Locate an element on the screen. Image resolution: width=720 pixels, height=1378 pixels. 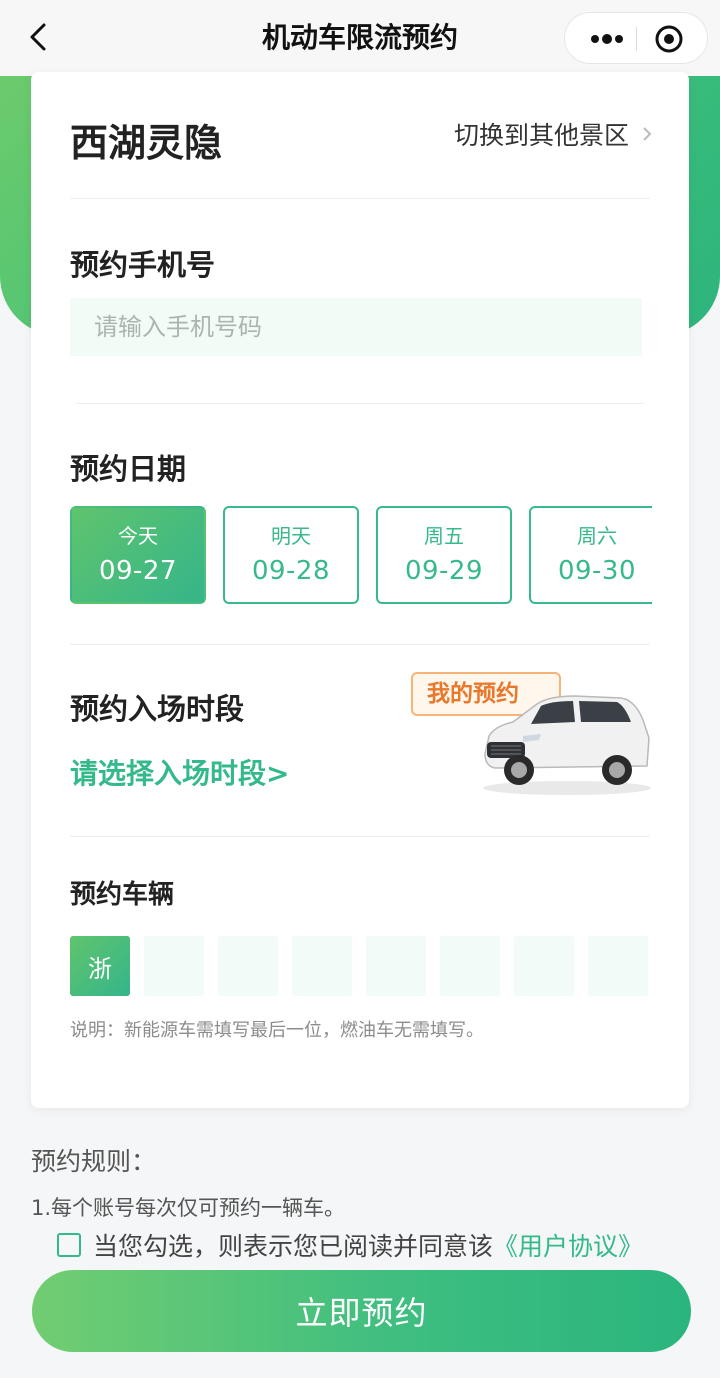
plate-province: 浙 is located at coordinates (100, 966).